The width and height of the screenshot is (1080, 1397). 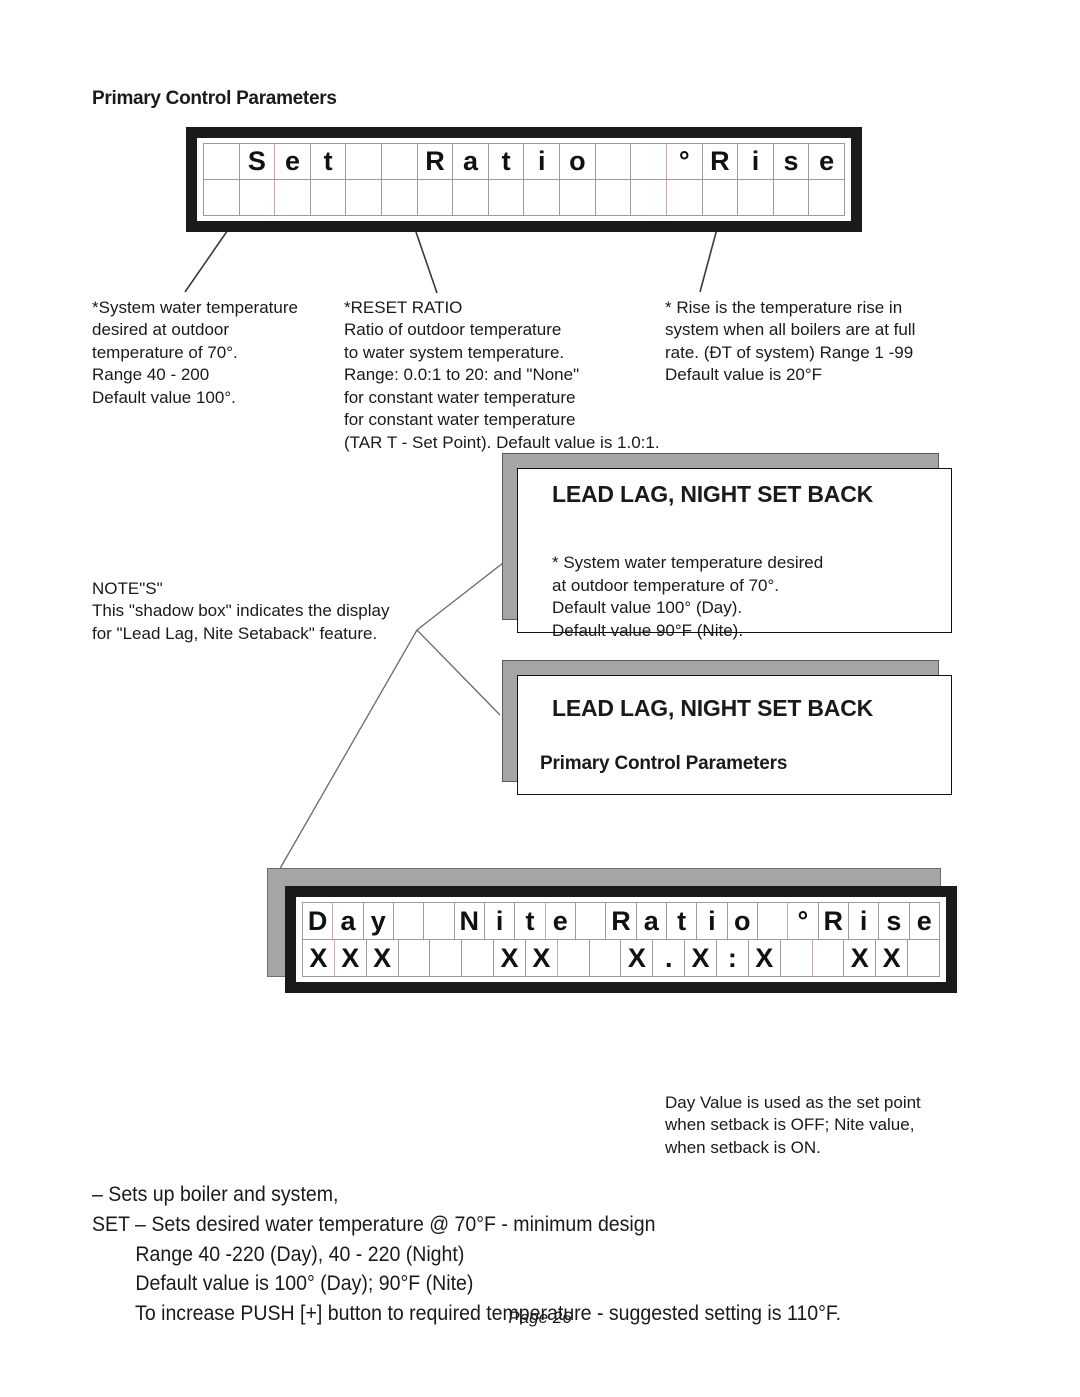 I want to click on lcd-row-1: Se t Ra t i o ° Ri s e, so click(x=524, y=161).